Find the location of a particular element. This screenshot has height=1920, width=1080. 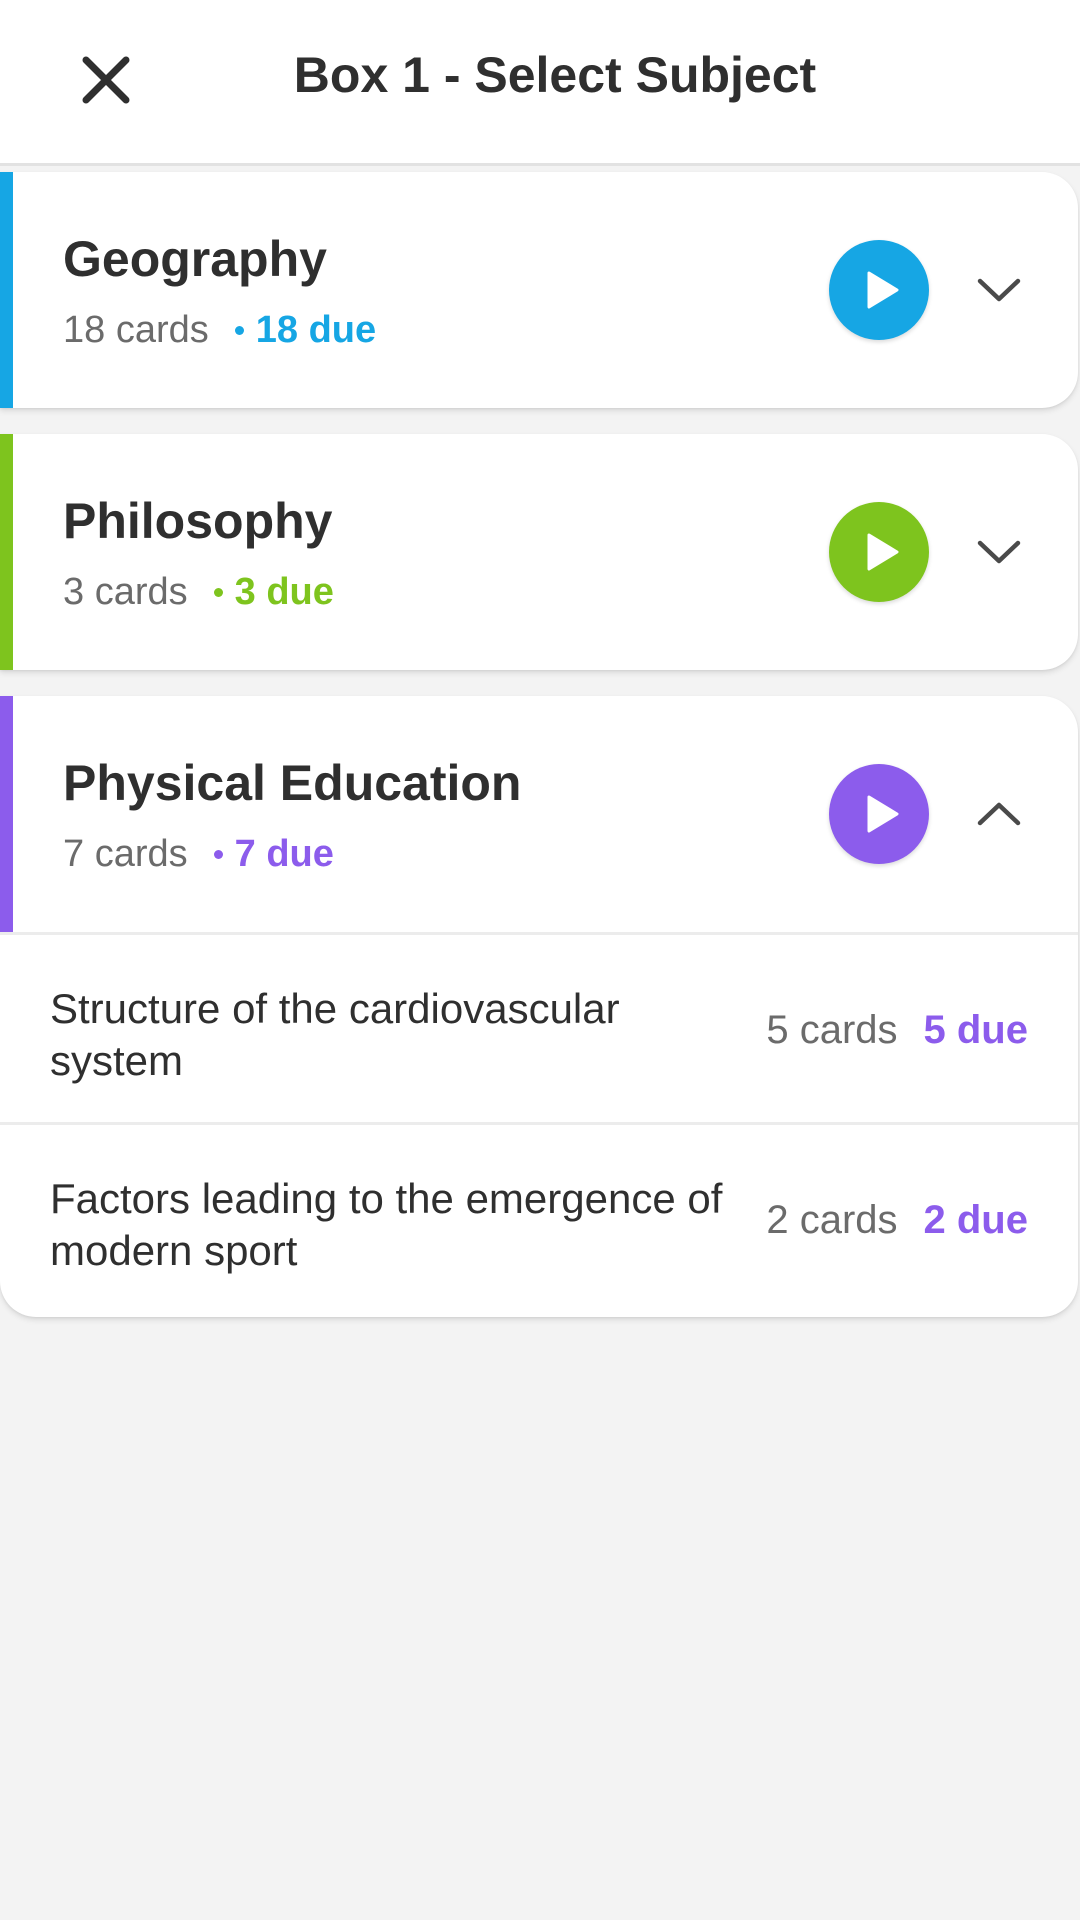

cards-count: 7 cards is located at coordinates (125, 854).